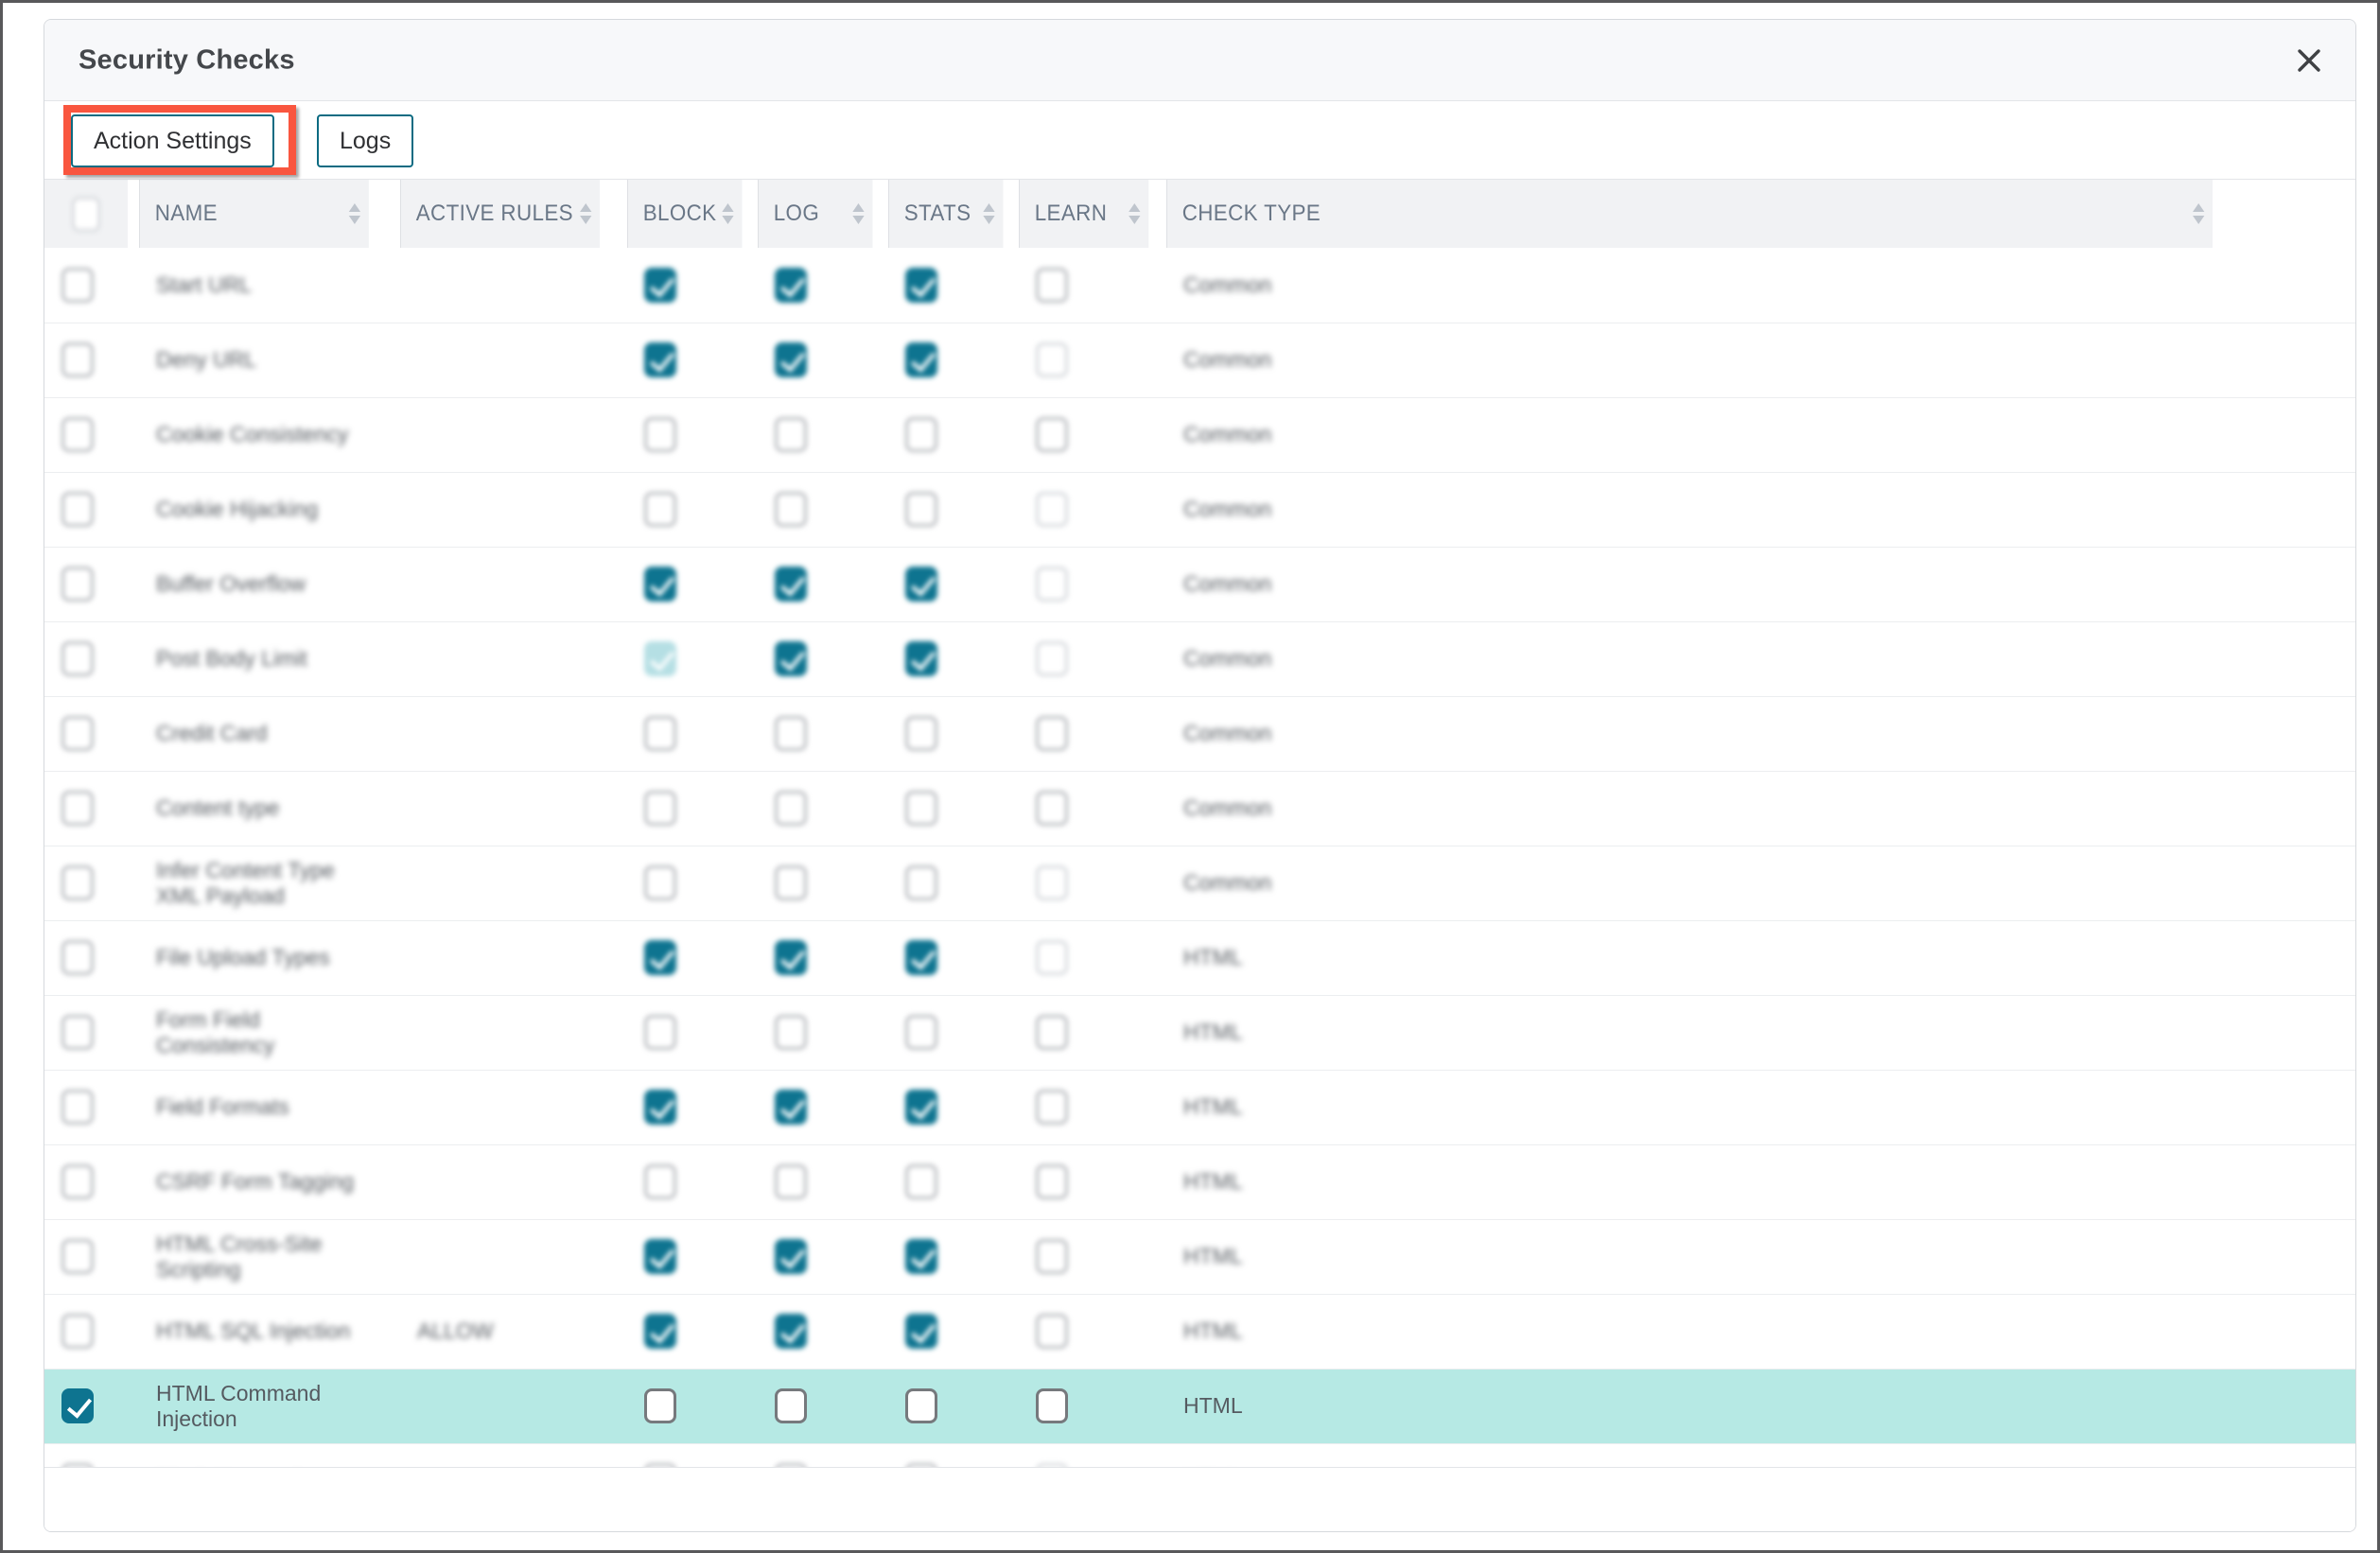 Image resolution: width=2380 pixels, height=1553 pixels. Describe the element at coordinates (1199, 285) in the screenshot. I see `table-row: Start URL Common` at that location.